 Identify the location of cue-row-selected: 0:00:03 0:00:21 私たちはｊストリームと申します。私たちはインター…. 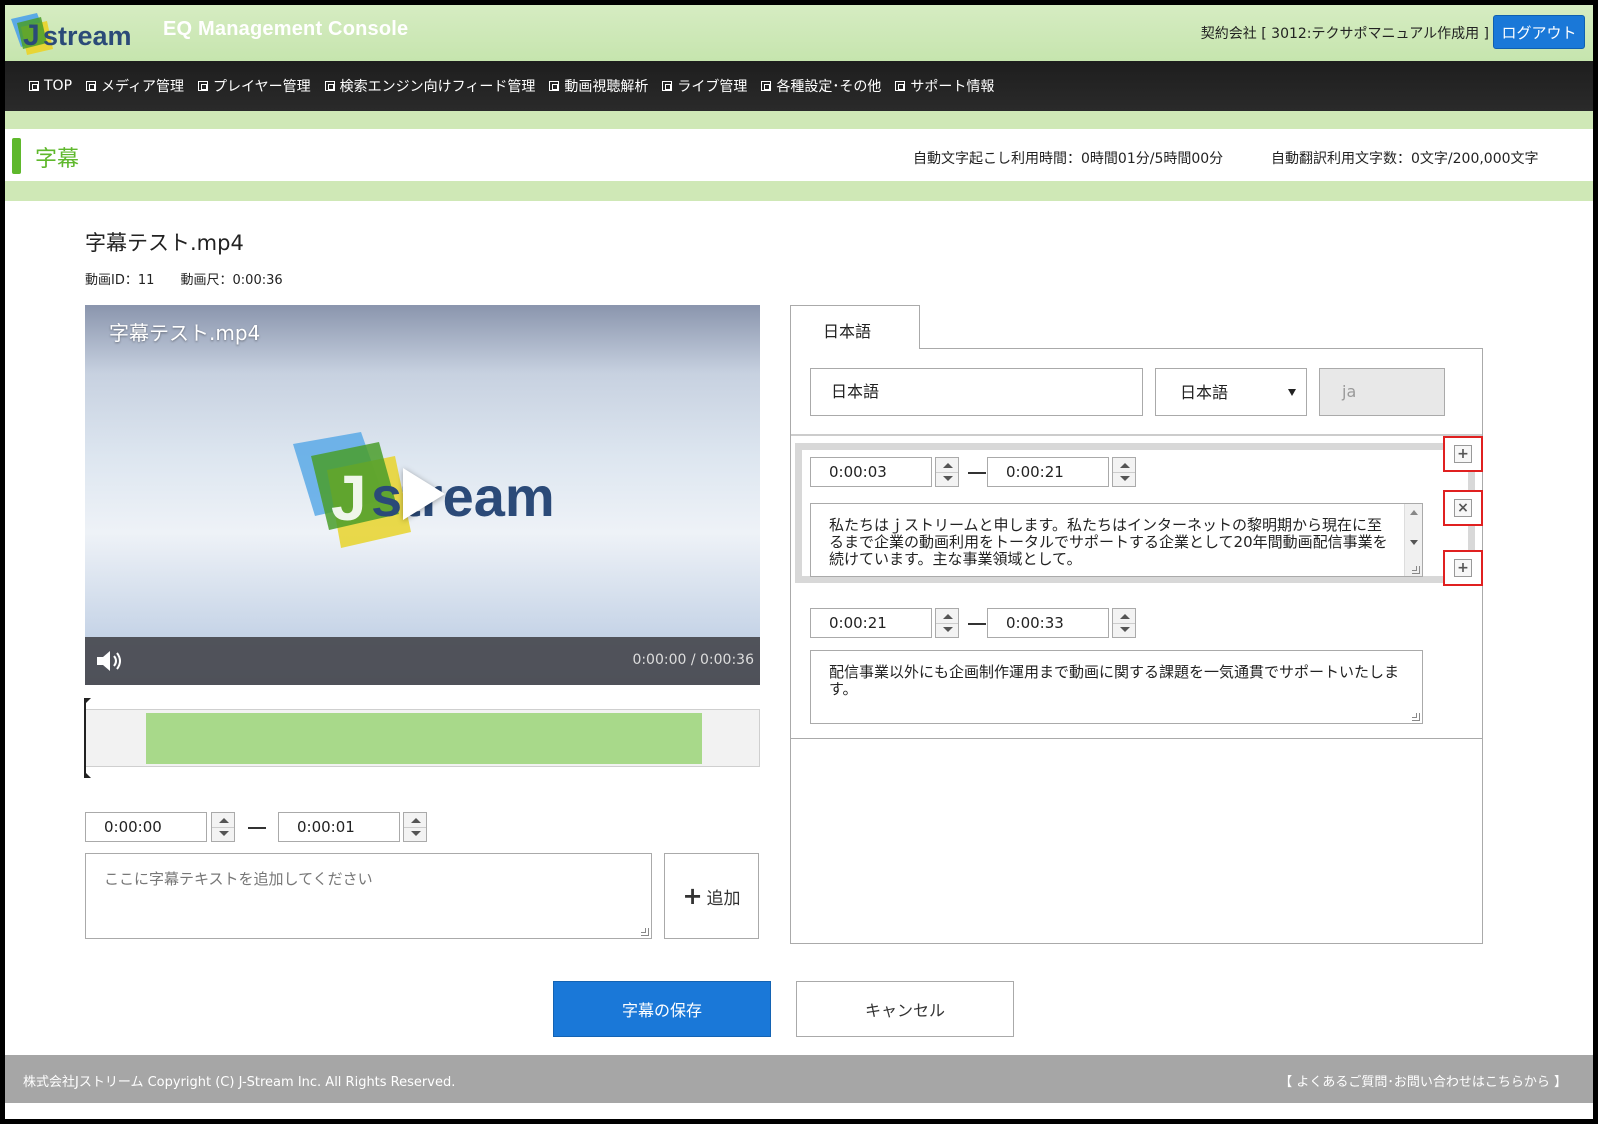
(1135, 513).